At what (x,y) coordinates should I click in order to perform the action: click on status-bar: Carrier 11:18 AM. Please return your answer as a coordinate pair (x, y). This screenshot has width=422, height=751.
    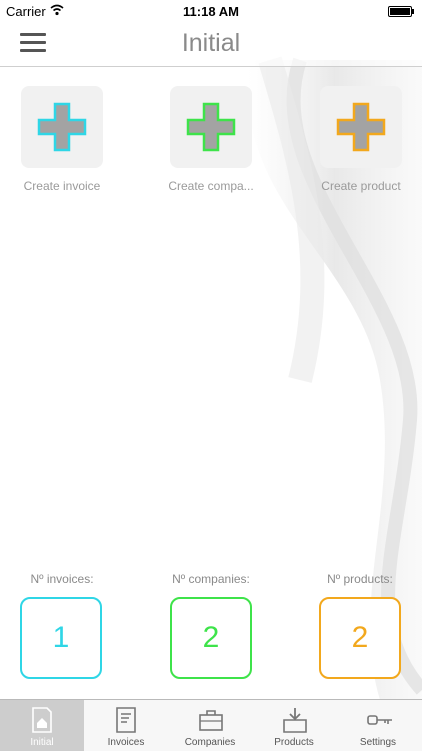
    Looking at the image, I should click on (211, 11).